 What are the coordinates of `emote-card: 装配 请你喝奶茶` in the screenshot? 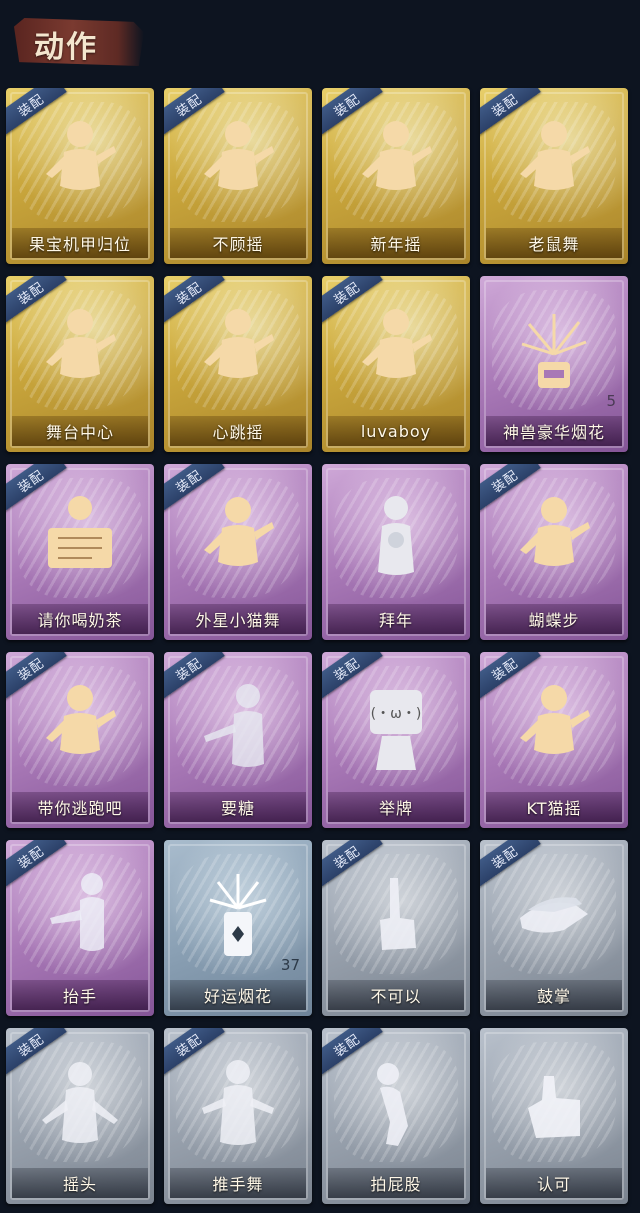 It's located at (80, 552).